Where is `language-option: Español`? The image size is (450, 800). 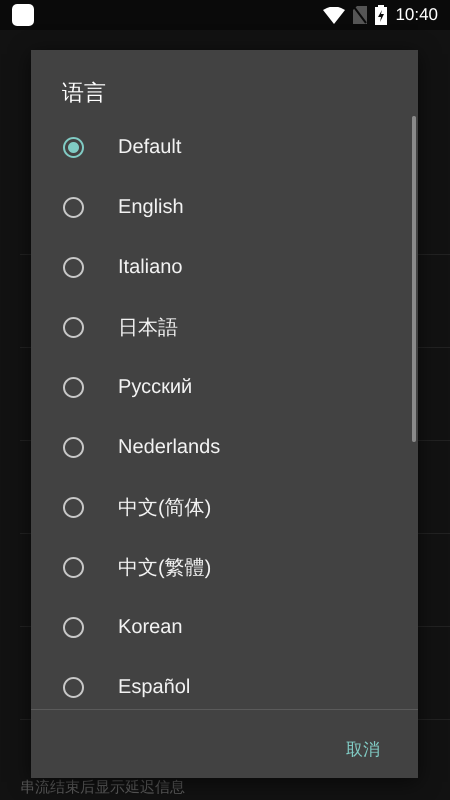 language-option: Español is located at coordinates (154, 687).